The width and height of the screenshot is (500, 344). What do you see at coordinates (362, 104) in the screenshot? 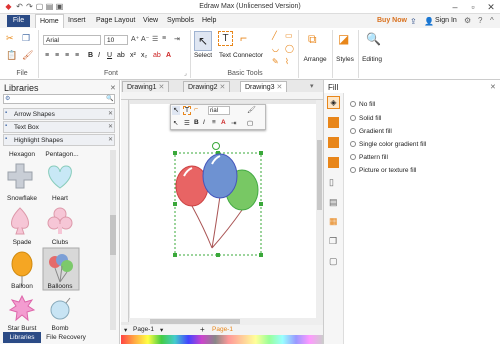
I see `fill-option-no-fill: No fill` at bounding box center [362, 104].